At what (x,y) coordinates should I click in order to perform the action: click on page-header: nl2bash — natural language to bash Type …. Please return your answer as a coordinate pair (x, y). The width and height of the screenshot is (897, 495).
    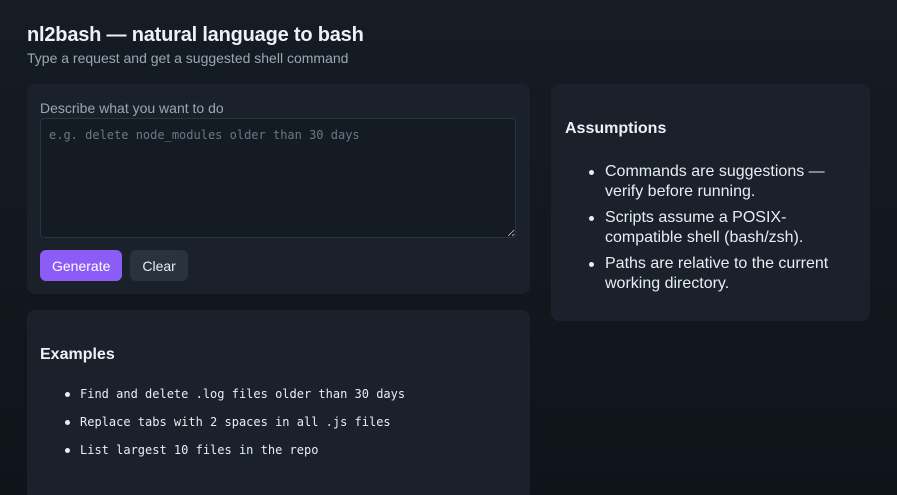
    Looking at the image, I should click on (195, 45).